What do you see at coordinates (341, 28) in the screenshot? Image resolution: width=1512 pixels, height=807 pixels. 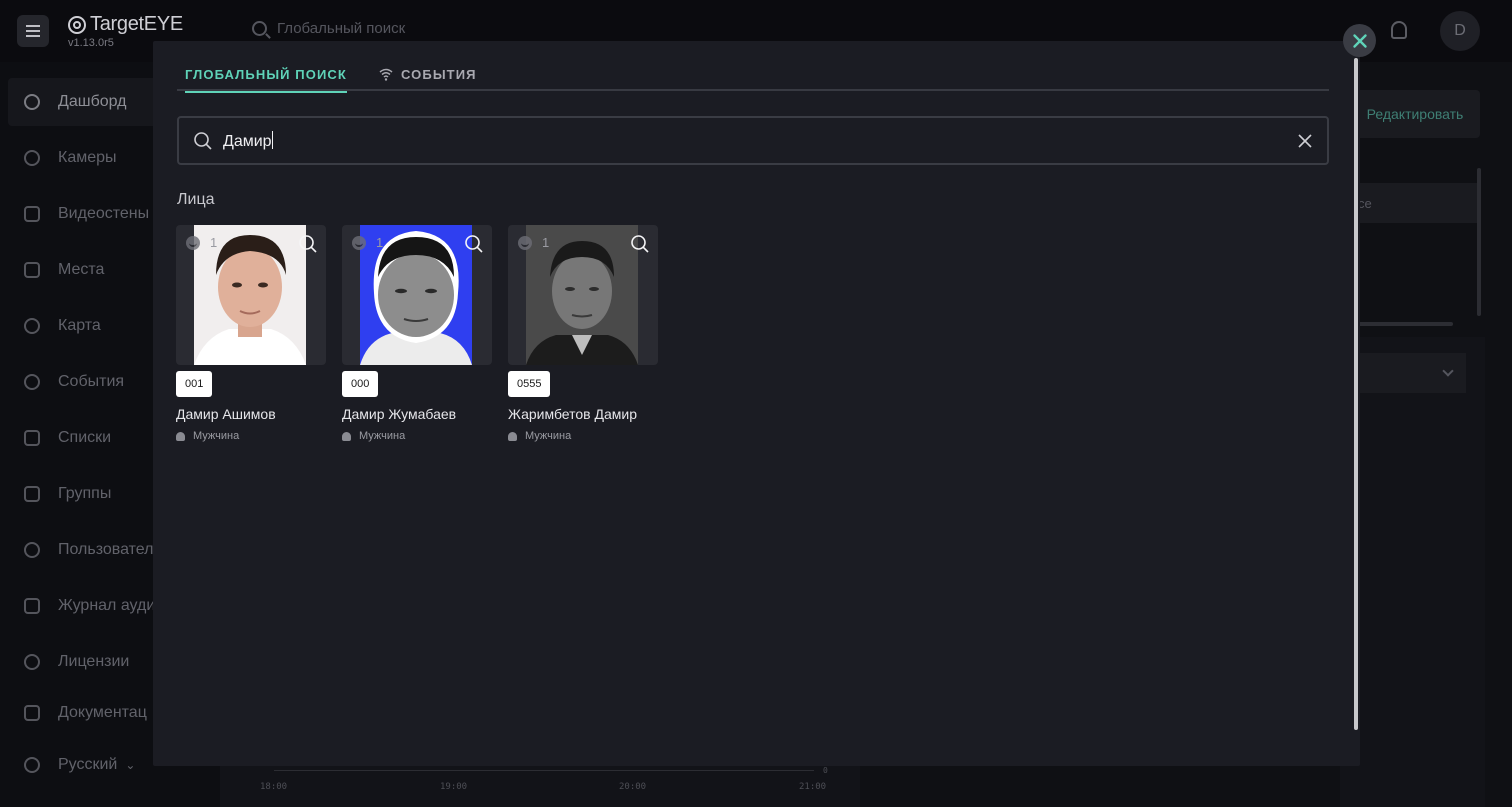 I see `global-search-placeholder: Глобальный поиск` at bounding box center [341, 28].